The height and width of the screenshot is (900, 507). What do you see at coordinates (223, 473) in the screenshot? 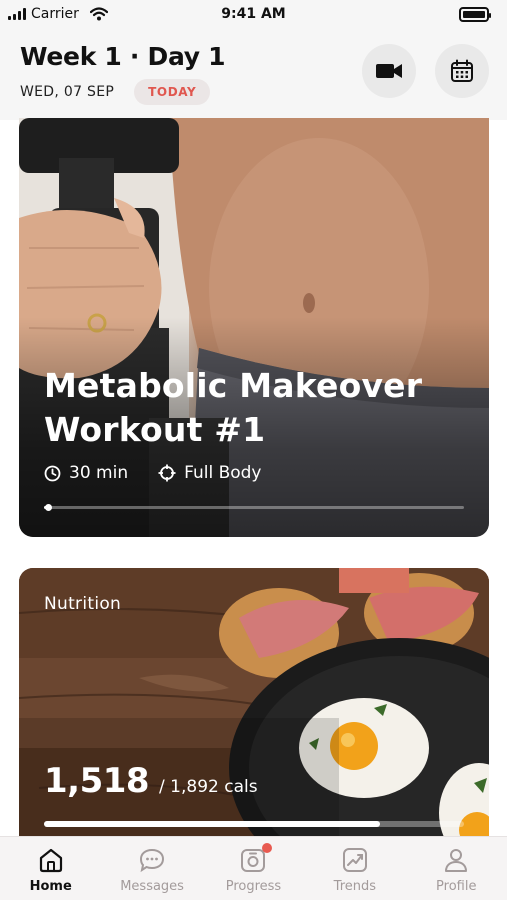
I see `focus-text: Full Body` at bounding box center [223, 473].